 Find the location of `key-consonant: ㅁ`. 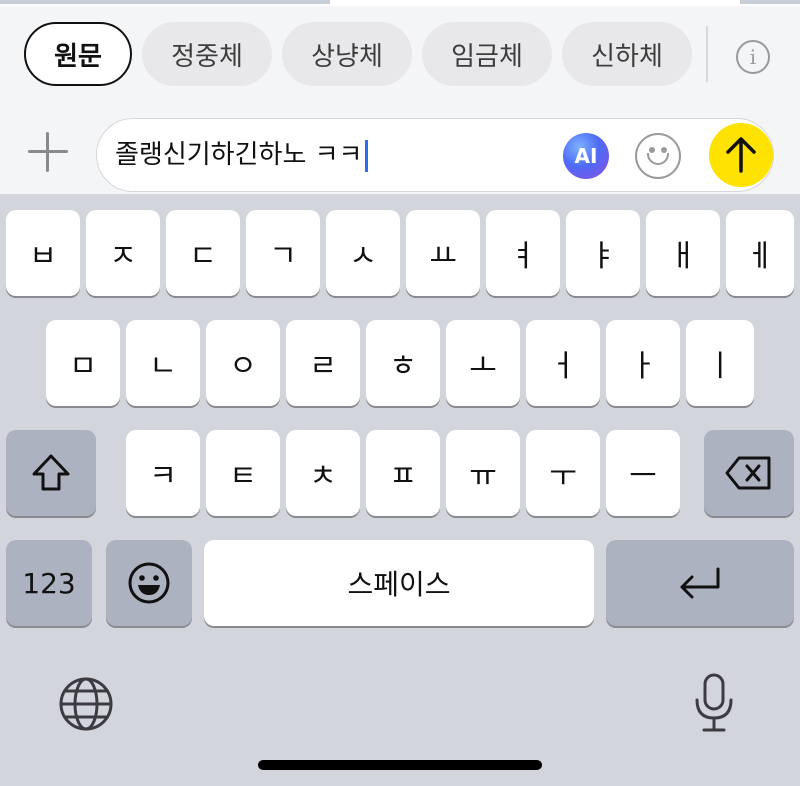

key-consonant: ㅁ is located at coordinates (83, 363).